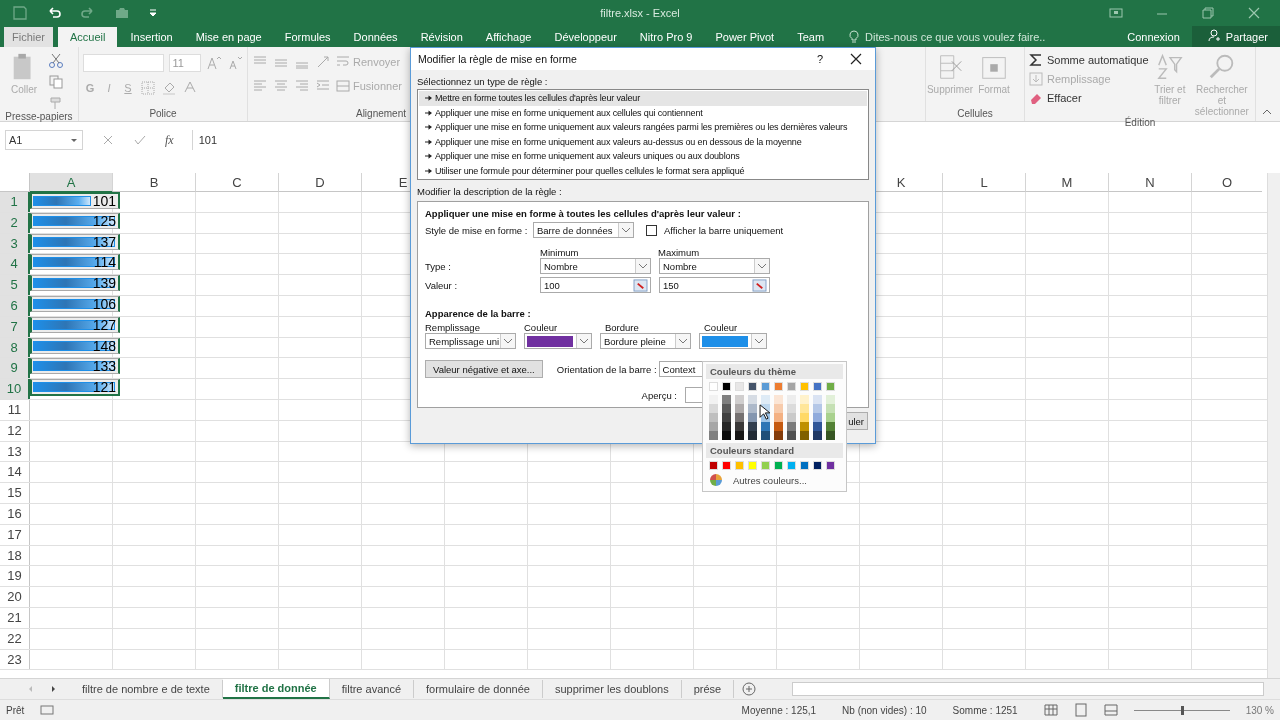  What do you see at coordinates (151, 37) in the screenshot?
I see `ribbon-tab: Insertion` at bounding box center [151, 37].